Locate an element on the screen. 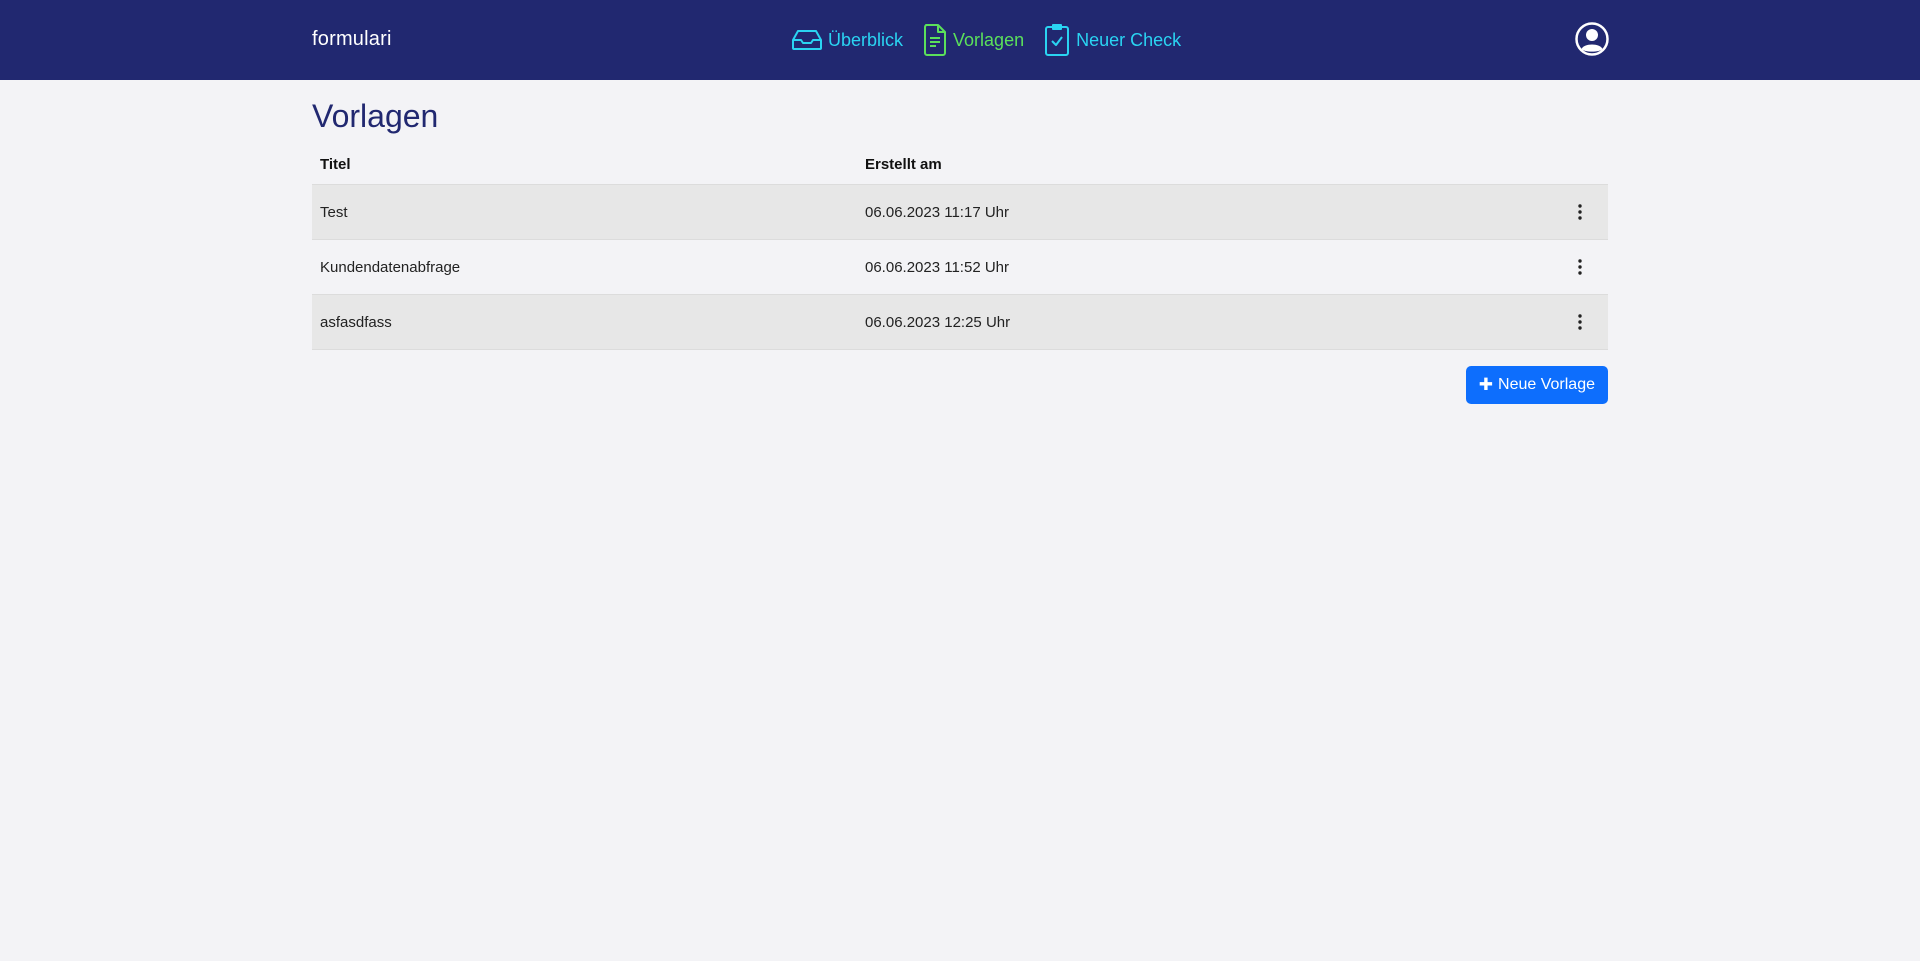 The height and width of the screenshot is (961, 1920). table-header-row: Titel Erstellt am is located at coordinates (960, 164).